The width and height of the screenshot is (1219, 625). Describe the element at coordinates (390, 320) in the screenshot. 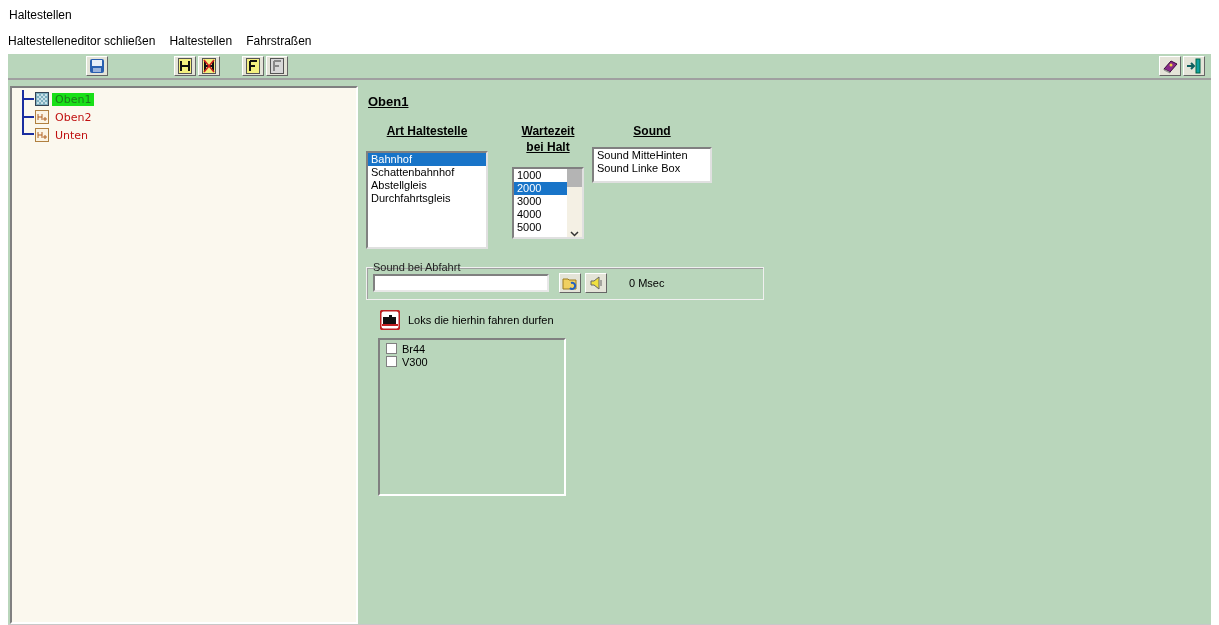

I see `locomotive-icon` at that location.